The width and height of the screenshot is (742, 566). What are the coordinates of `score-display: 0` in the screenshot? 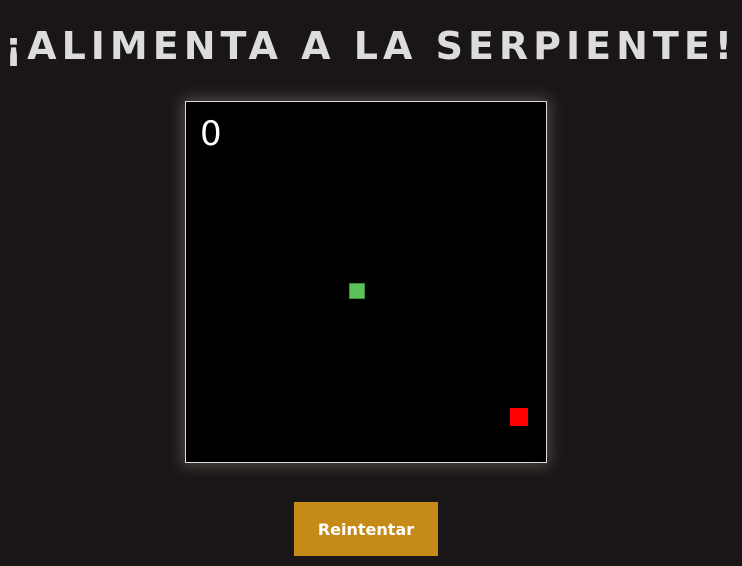 It's located at (211, 134).